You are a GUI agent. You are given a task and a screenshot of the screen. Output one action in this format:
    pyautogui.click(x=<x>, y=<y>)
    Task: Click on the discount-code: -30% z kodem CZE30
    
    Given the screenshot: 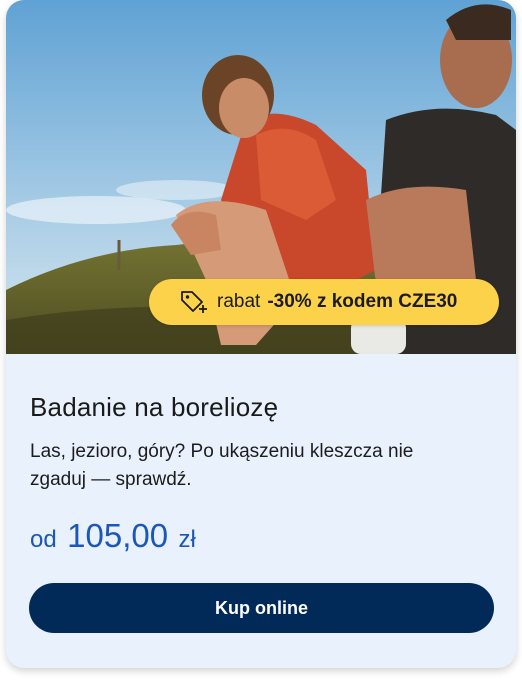 What is the action you would take?
    pyautogui.click(x=362, y=301)
    